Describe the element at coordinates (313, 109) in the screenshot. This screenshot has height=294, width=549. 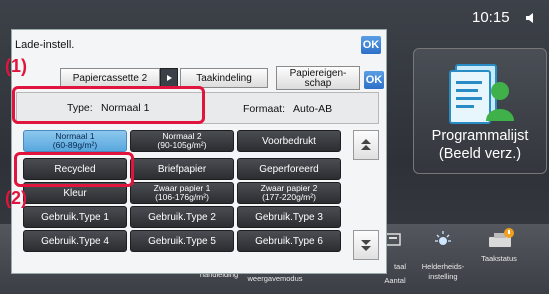
I see `format-value: Auto-AB` at that location.